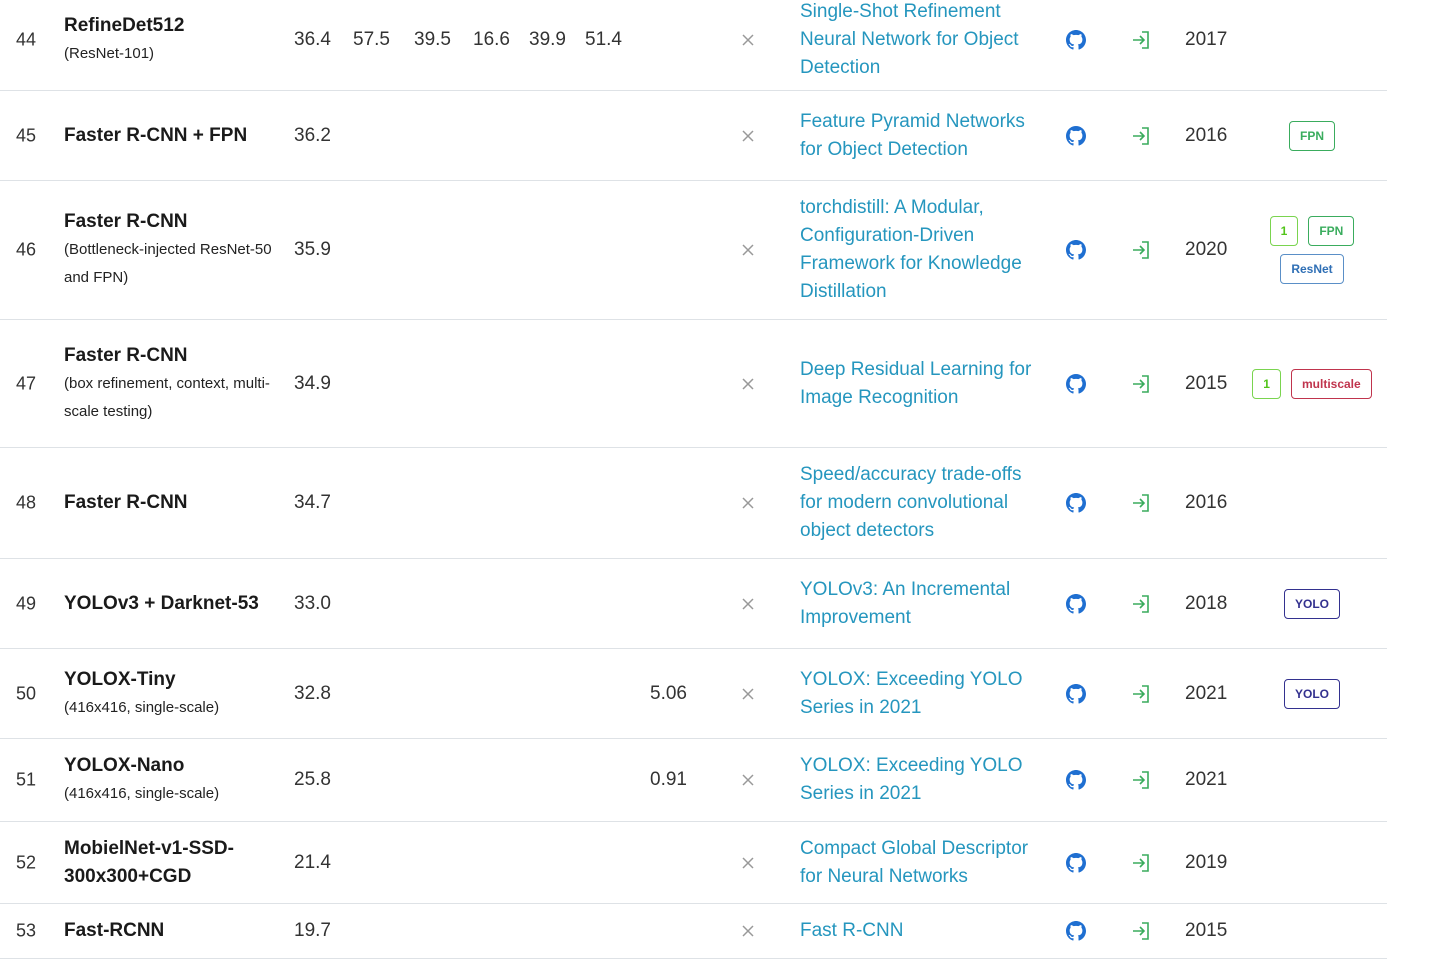 The height and width of the screenshot is (962, 1447). What do you see at coordinates (491, 39) in the screenshot?
I see `metric-value: 16.6` at bounding box center [491, 39].